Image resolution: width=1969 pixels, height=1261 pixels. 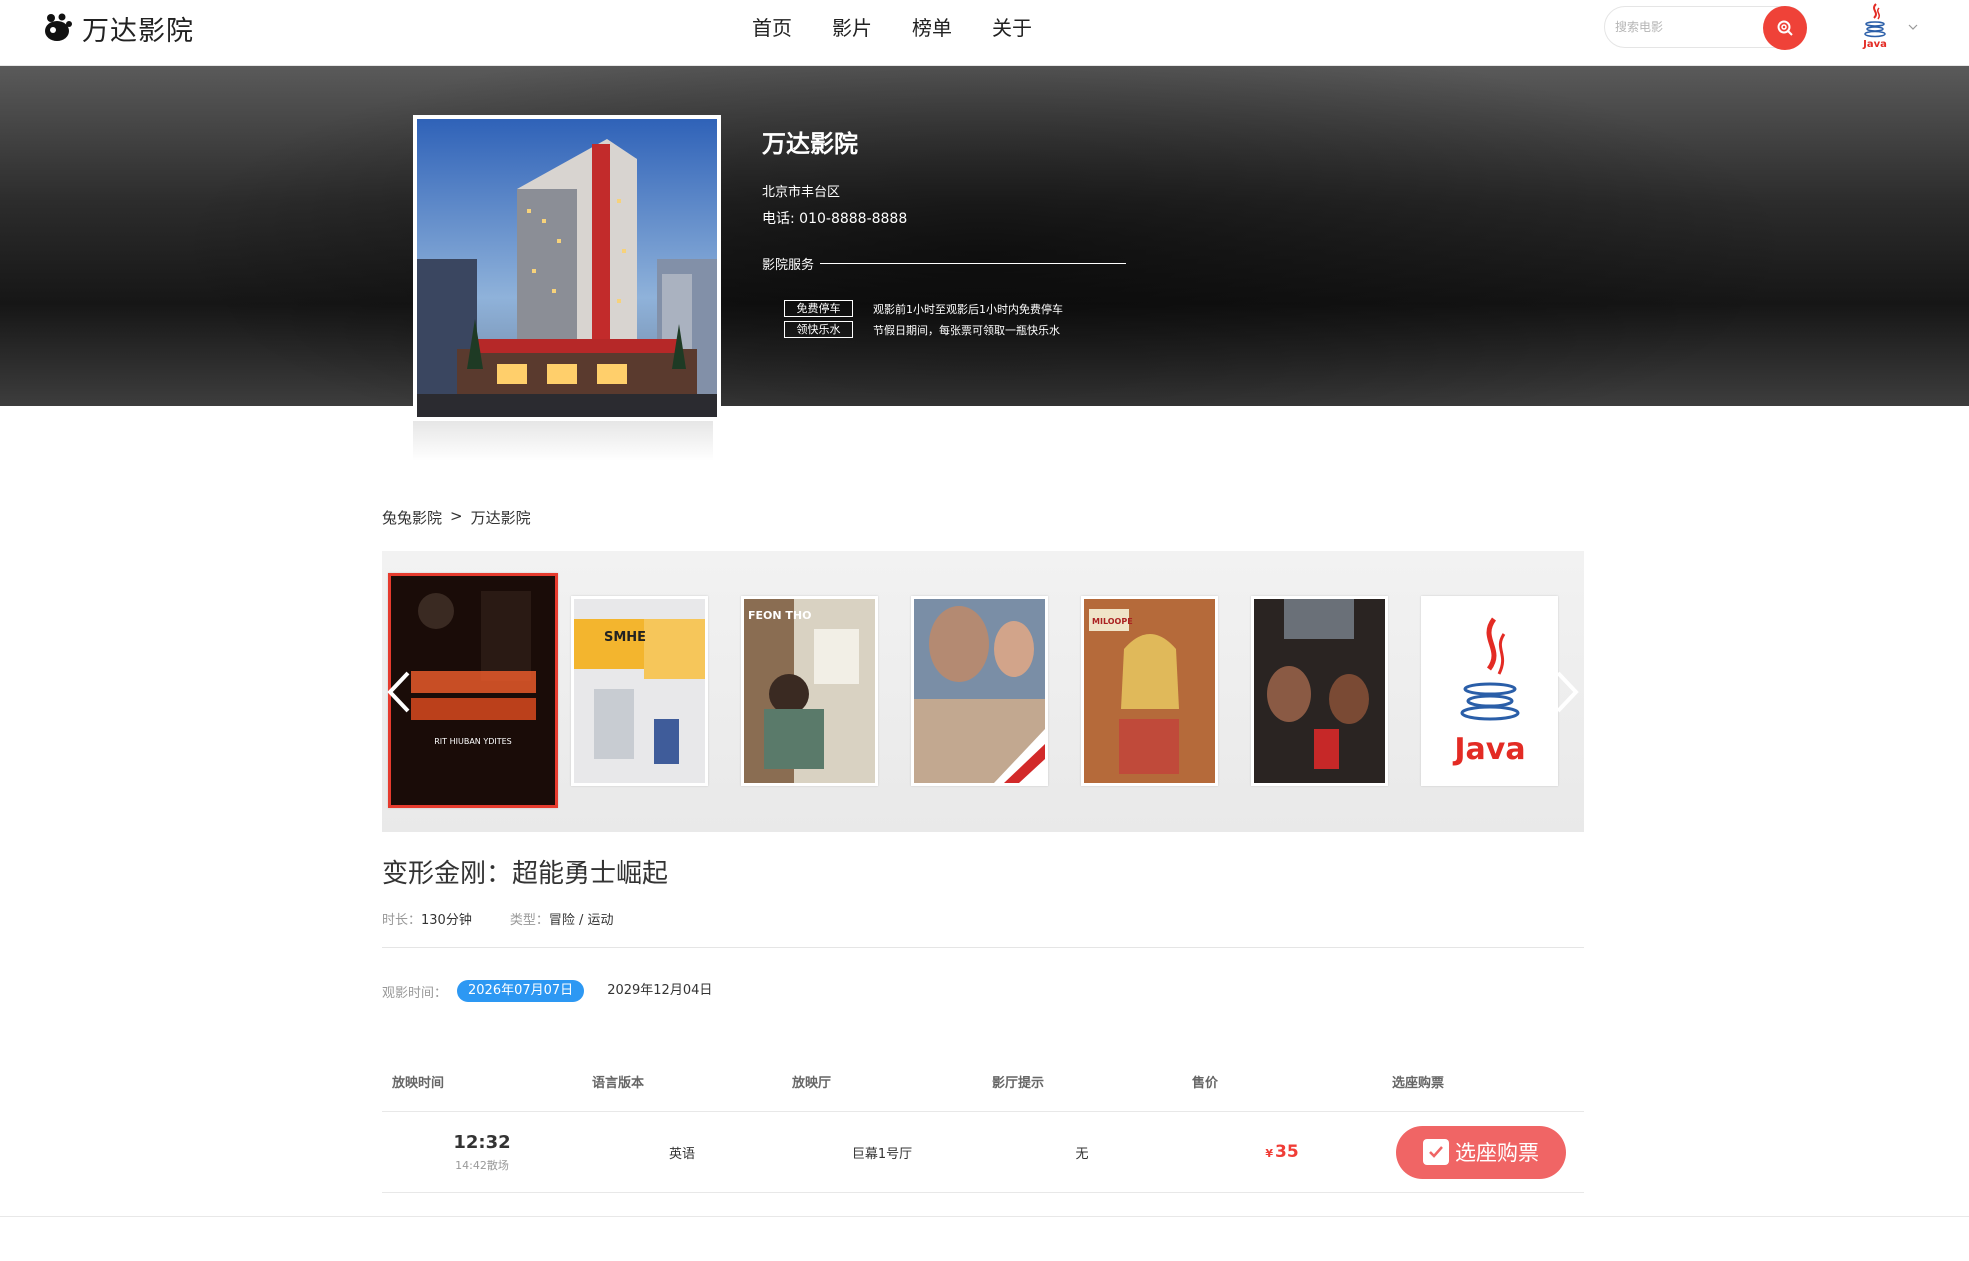 I want to click on breadcrumb-current: 万达影院, so click(x=500, y=518).